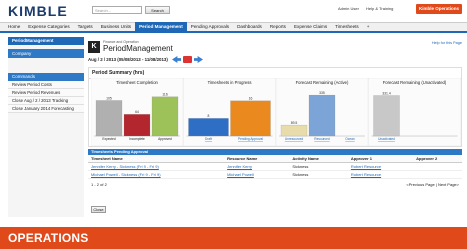  What do you see at coordinates (386, 93) in the screenshot?
I see `value-label-unactivated: 331.4` at bounding box center [386, 93].